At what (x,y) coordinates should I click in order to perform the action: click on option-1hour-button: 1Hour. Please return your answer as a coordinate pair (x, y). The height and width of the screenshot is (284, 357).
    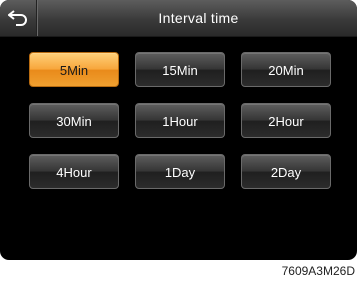
    Looking at the image, I should click on (180, 120).